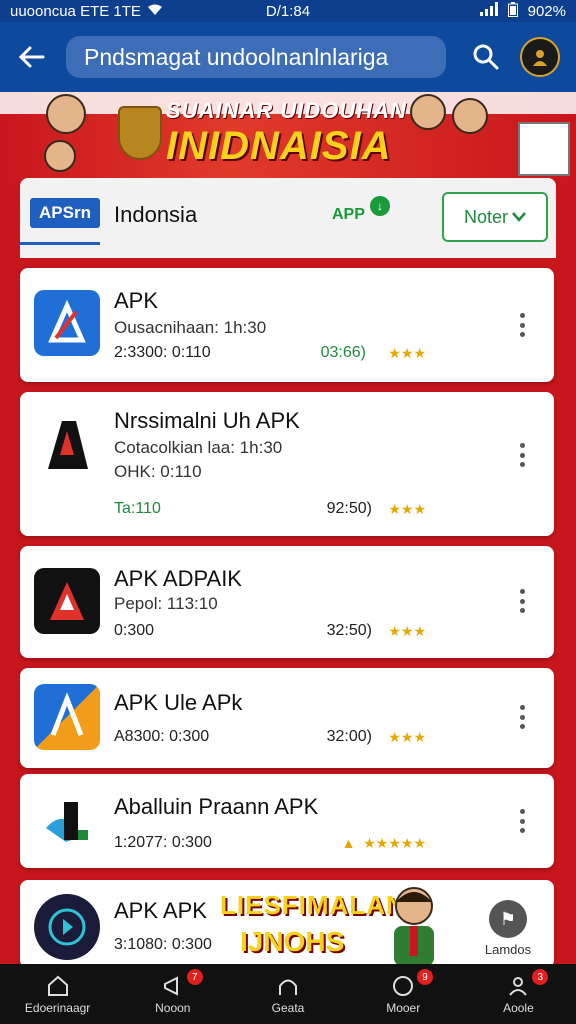 This screenshot has height=1024, width=576. Describe the element at coordinates (65, 213) in the screenshot. I see `brand-tab: APSrn` at that location.